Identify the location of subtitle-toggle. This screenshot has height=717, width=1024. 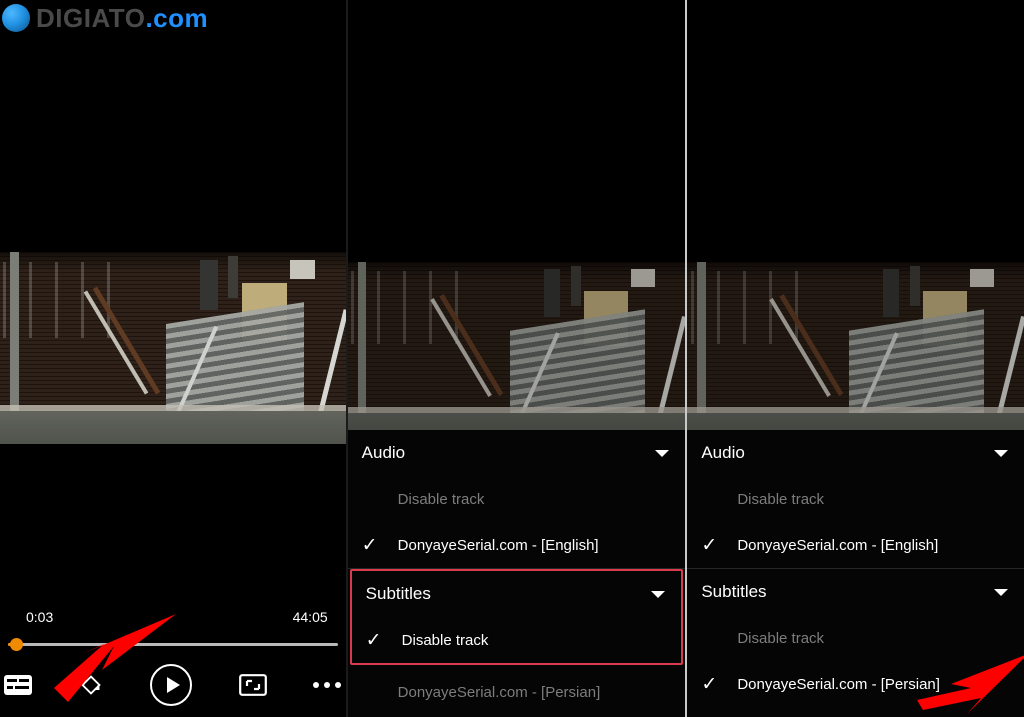
(18, 685).